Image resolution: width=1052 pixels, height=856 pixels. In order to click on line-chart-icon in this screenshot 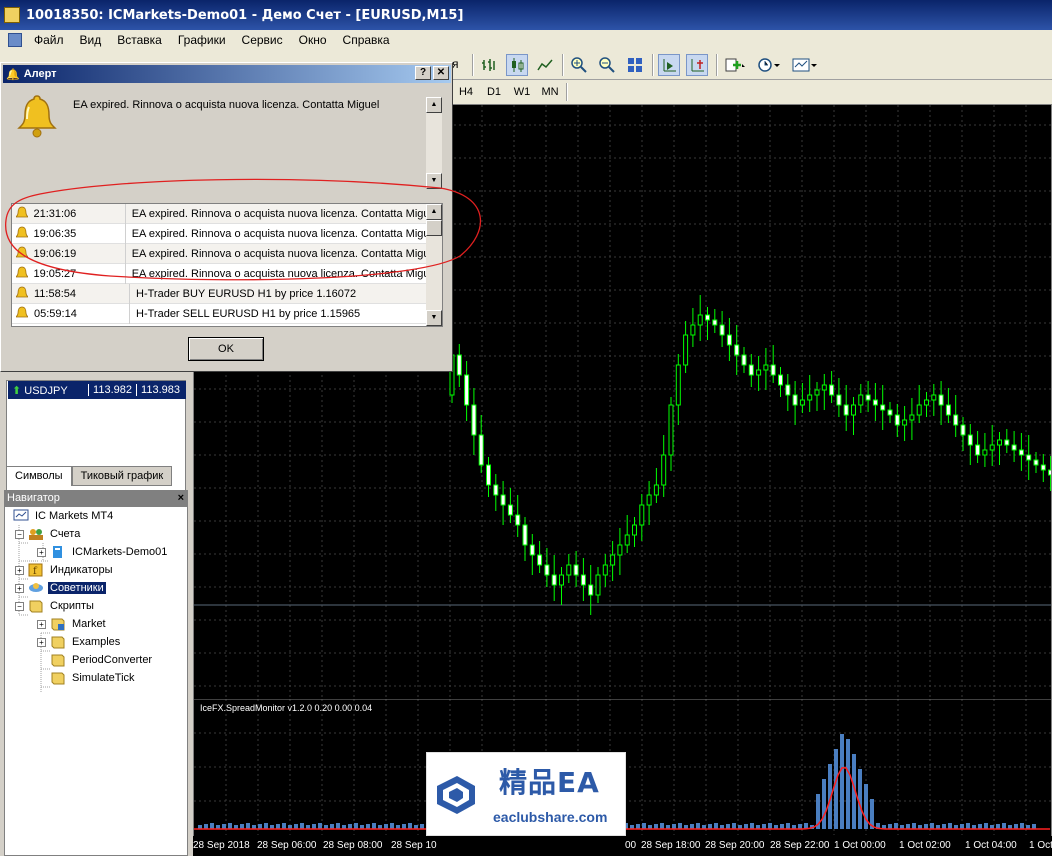, I will do `click(545, 65)`.